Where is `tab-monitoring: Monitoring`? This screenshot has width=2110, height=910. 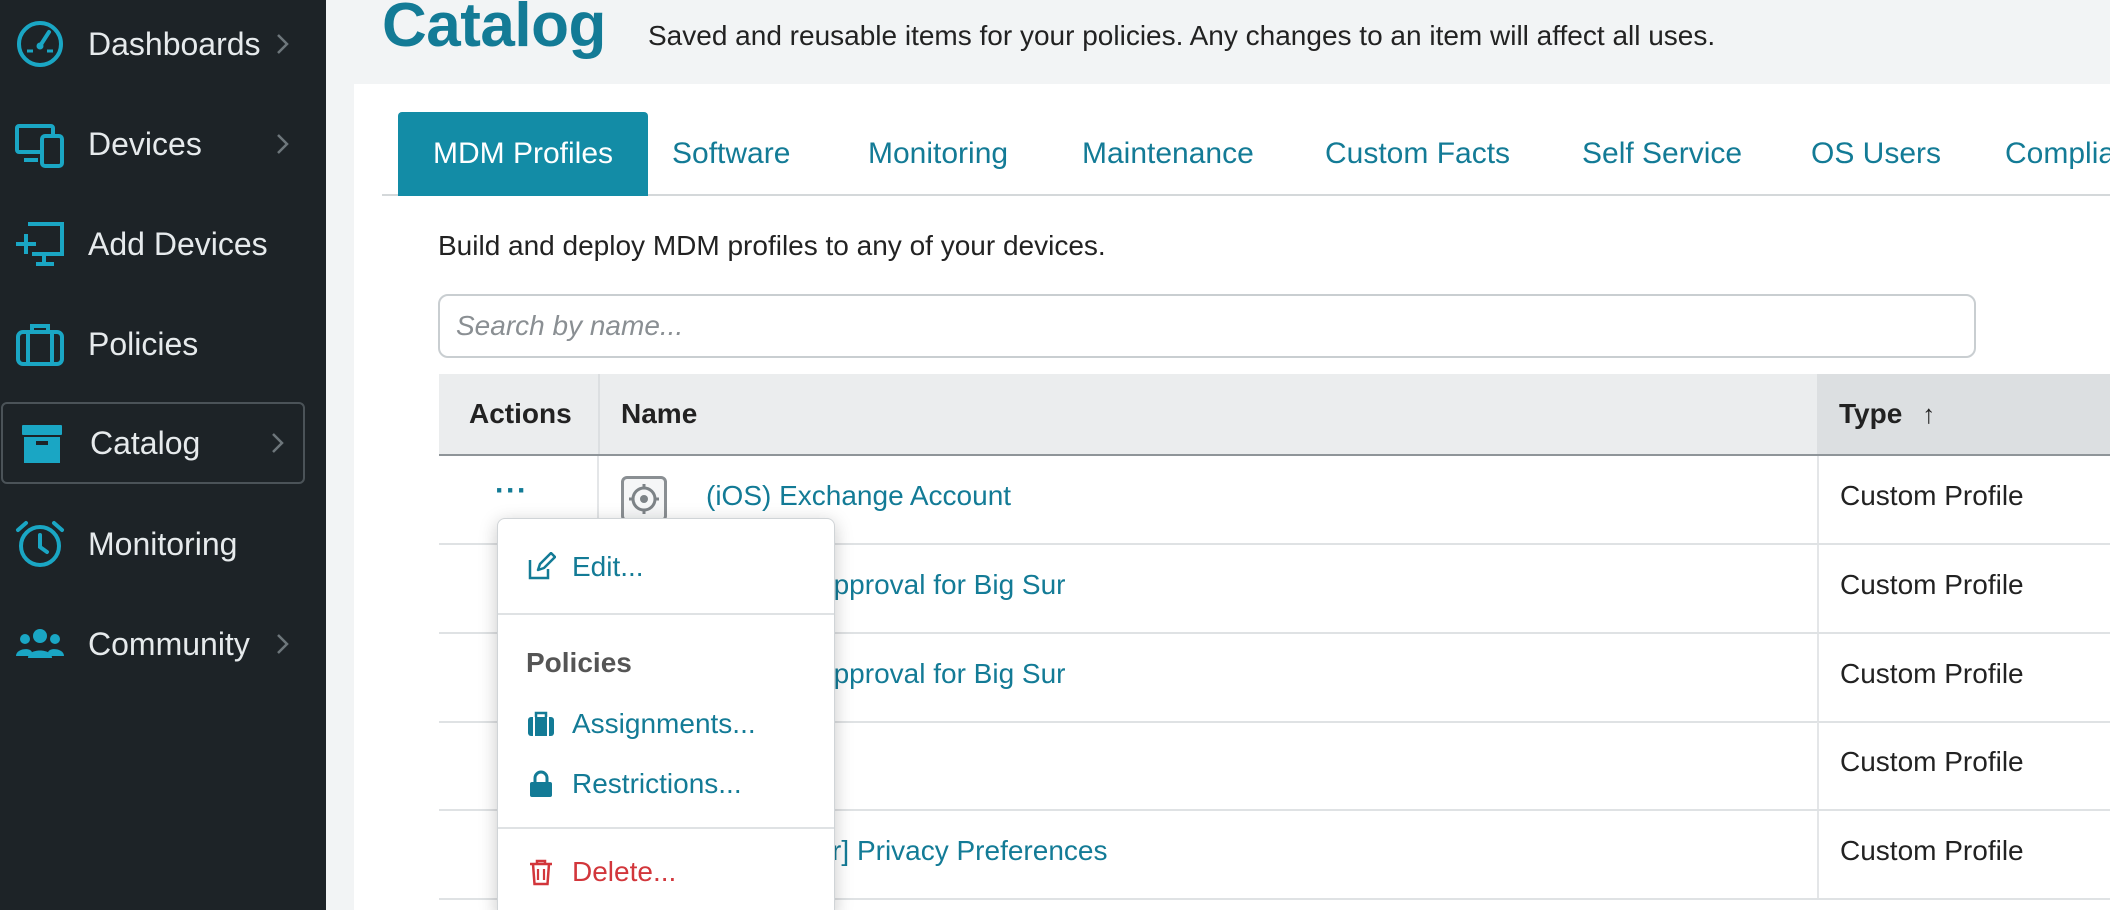 tab-monitoring: Monitoring is located at coordinates (938, 154).